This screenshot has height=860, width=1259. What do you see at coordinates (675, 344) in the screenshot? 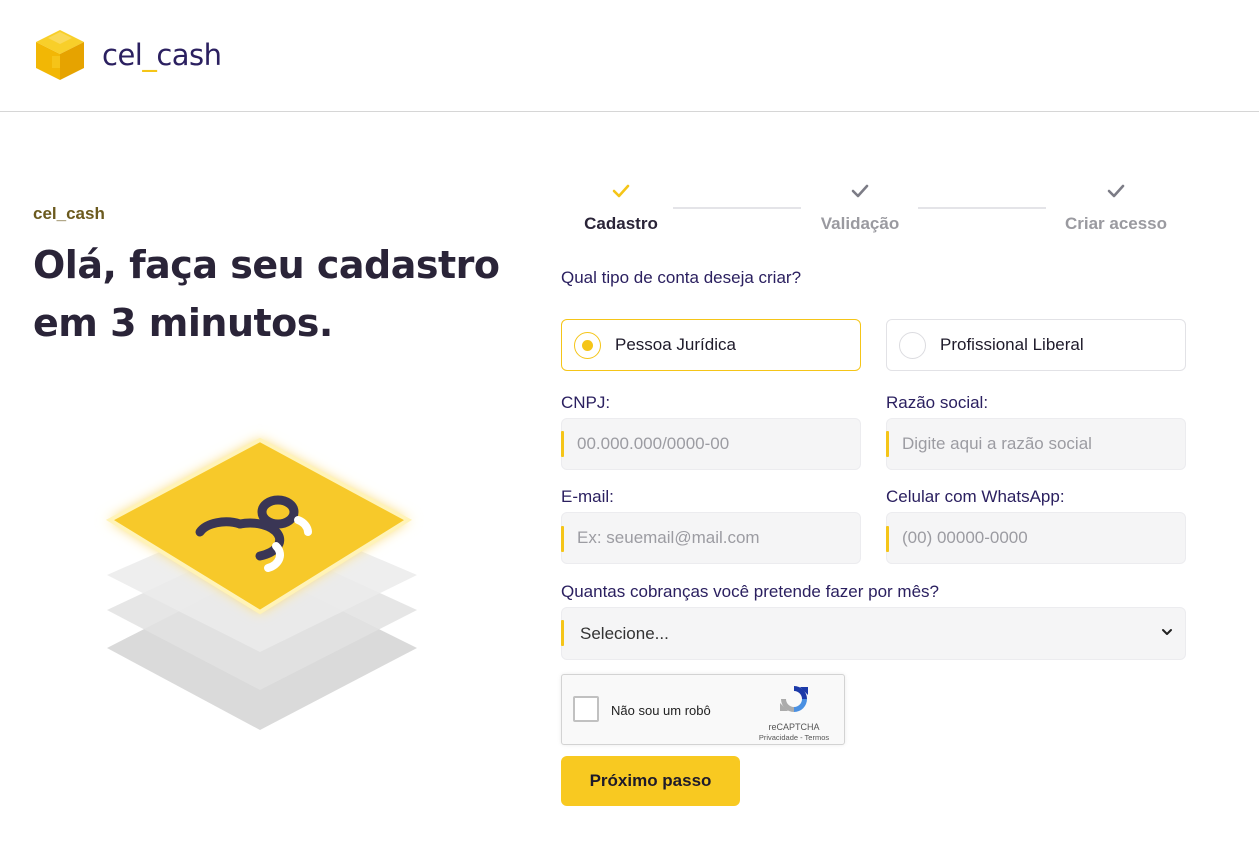
I see `account-type-label: Pessoa Jurídica` at bounding box center [675, 344].